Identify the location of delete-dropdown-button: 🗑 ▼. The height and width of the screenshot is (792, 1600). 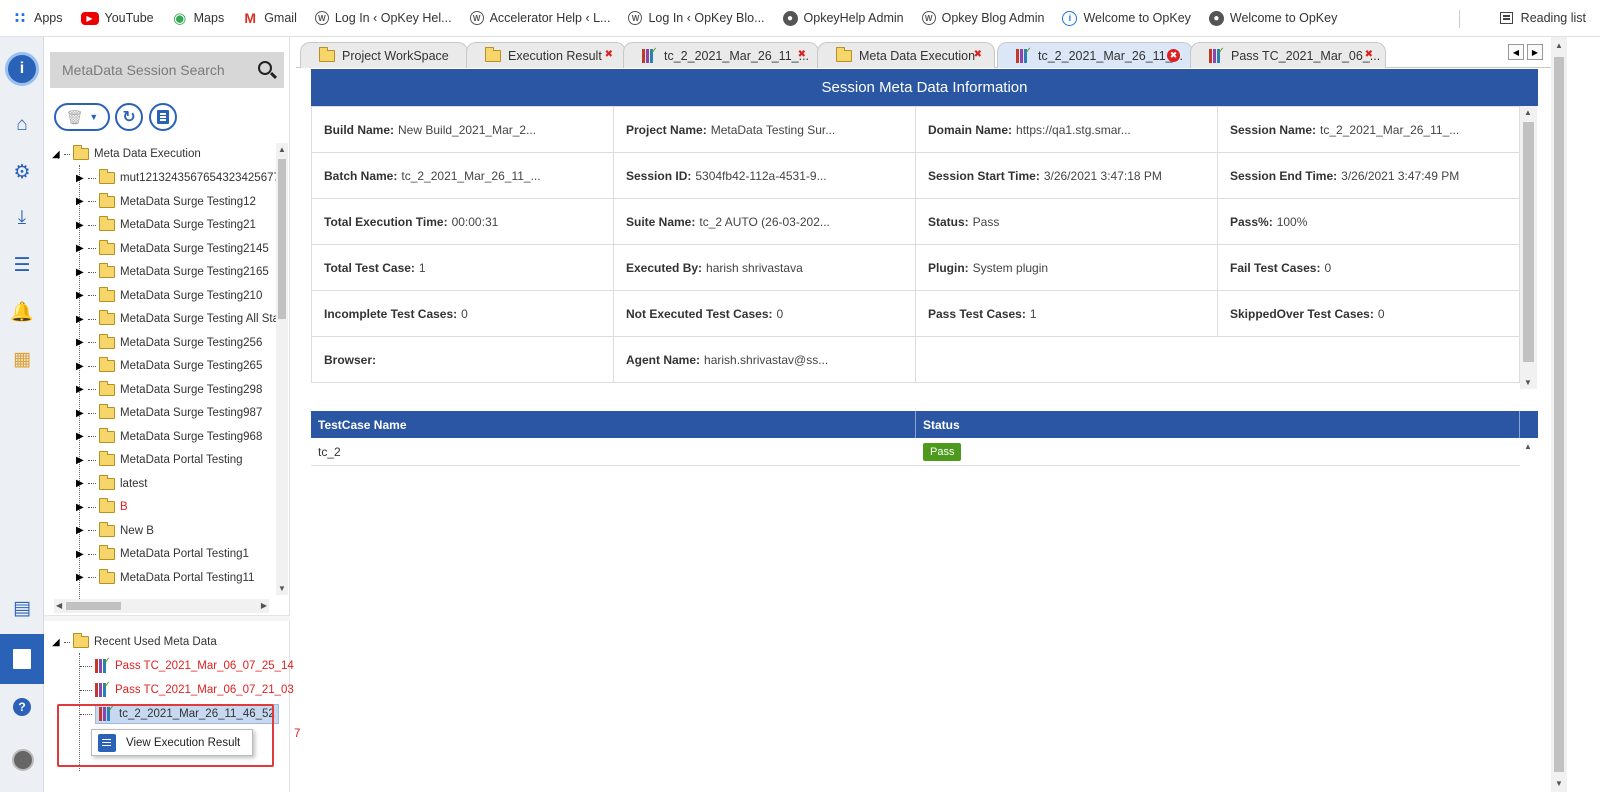
(82, 117).